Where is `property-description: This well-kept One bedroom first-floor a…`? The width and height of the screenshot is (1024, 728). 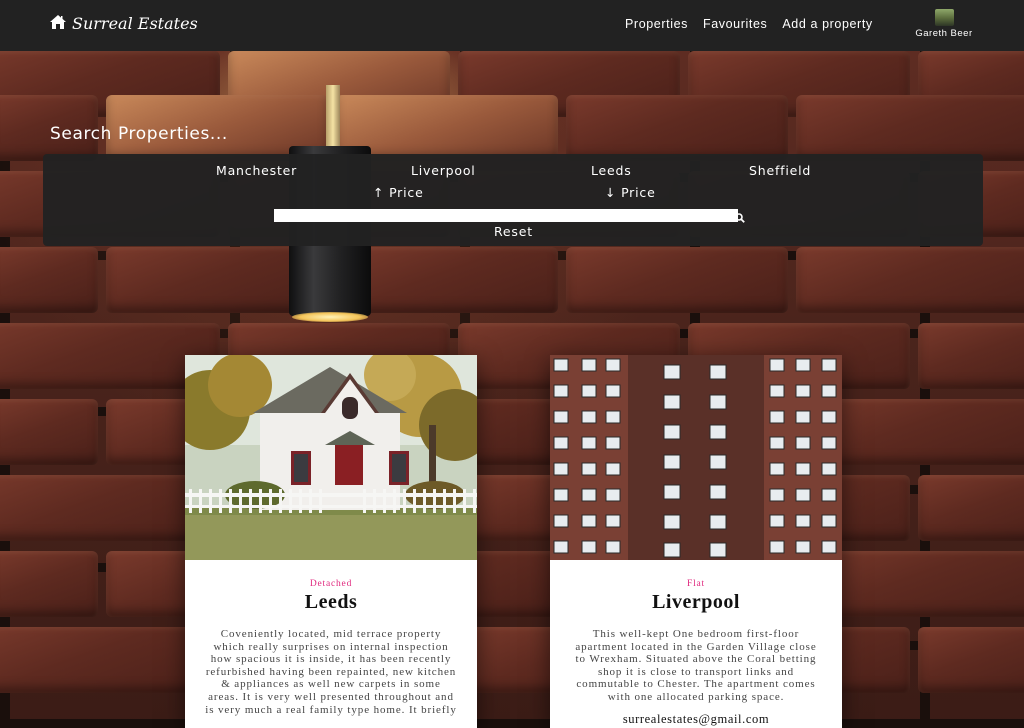
property-description: This well-kept One bedroom first-floor a… is located at coordinates (696, 665).